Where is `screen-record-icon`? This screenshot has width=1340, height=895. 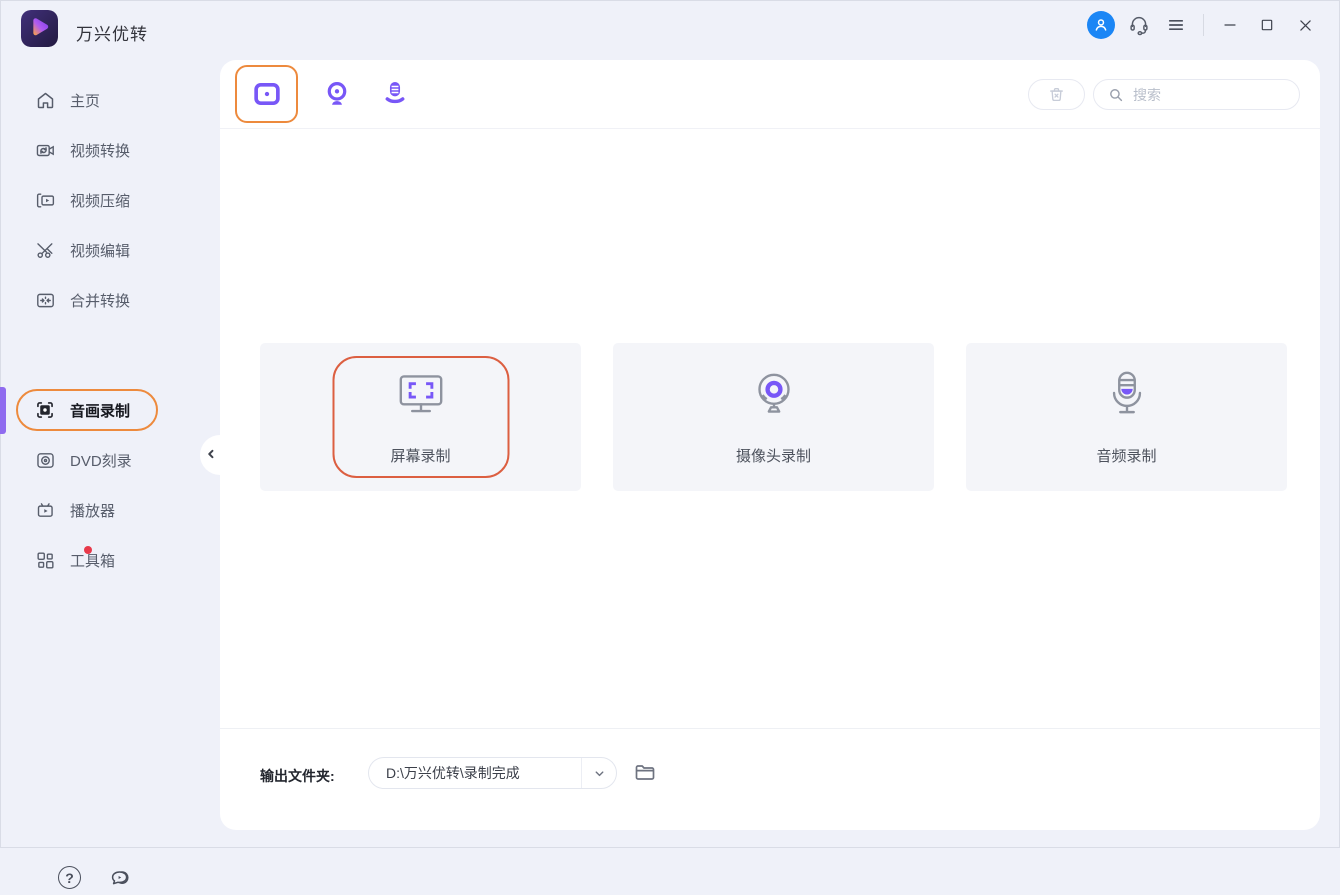 screen-record-icon is located at coordinates (45, 410).